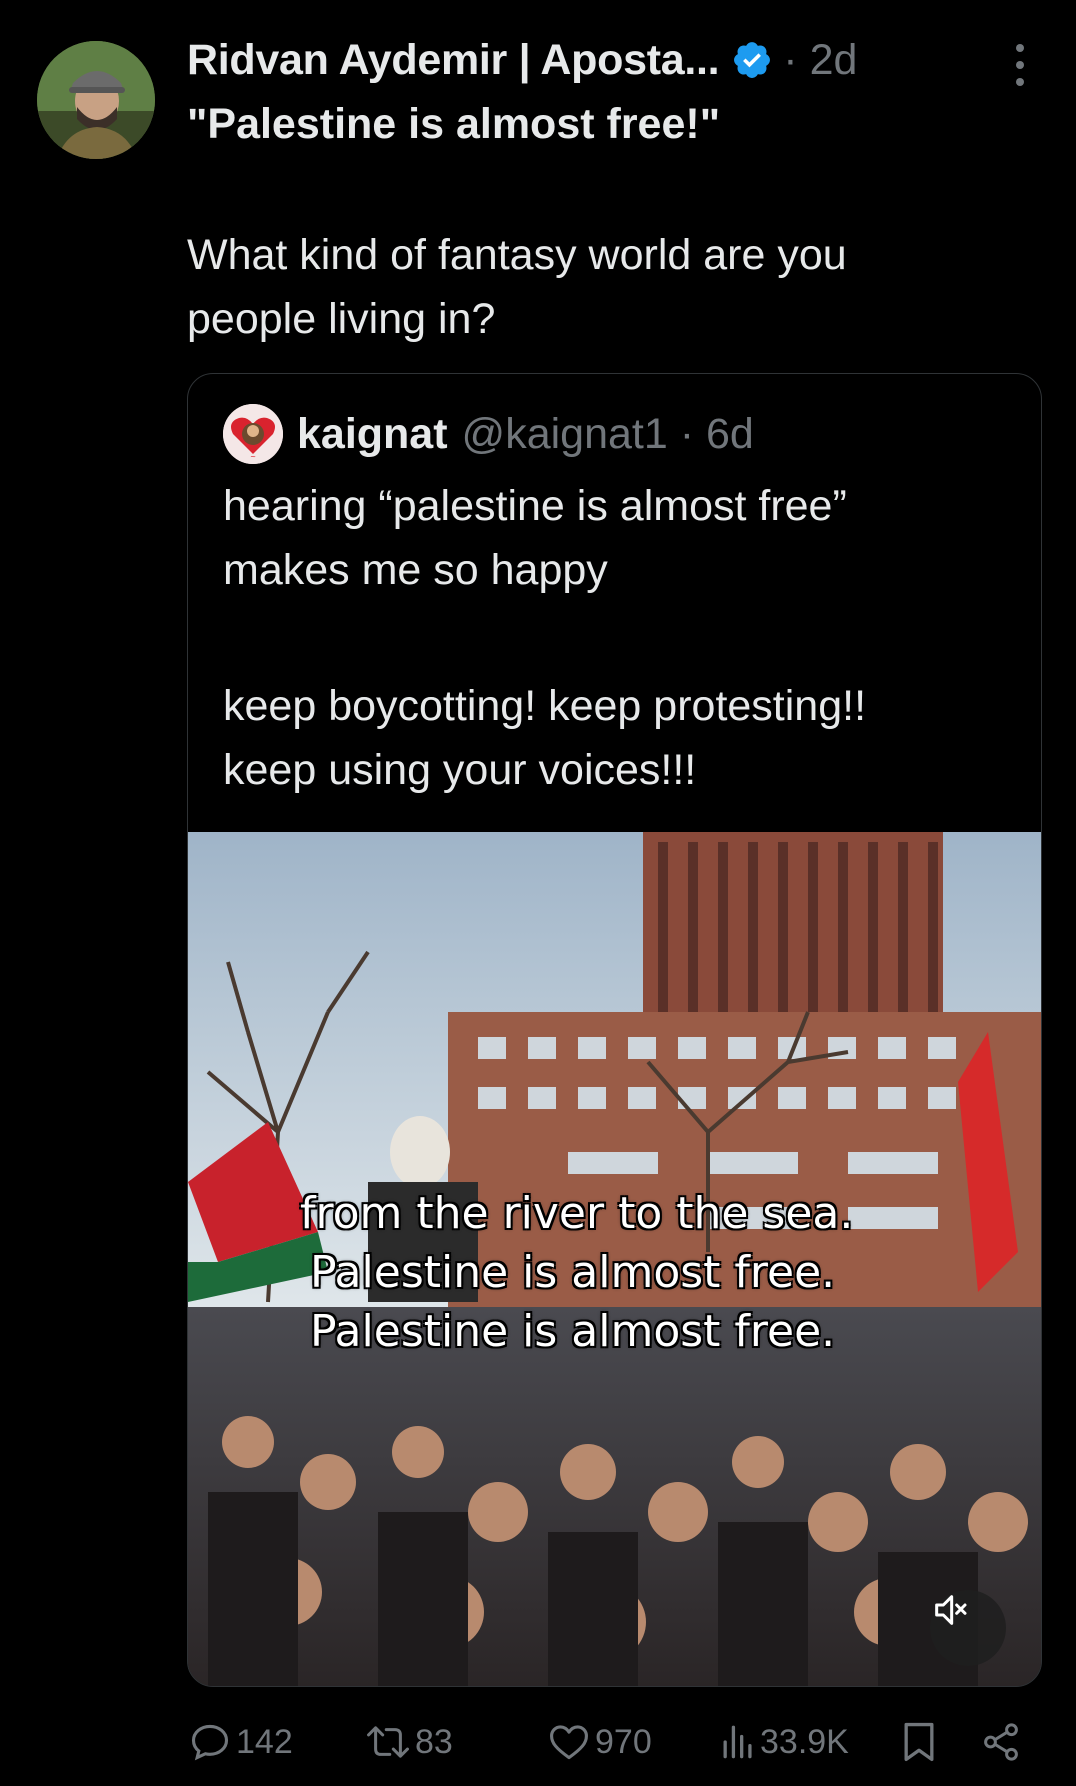 The height and width of the screenshot is (1786, 1076). What do you see at coordinates (454, 124) in the screenshot?
I see `post-text-line: "Palestine is almost free!"` at bounding box center [454, 124].